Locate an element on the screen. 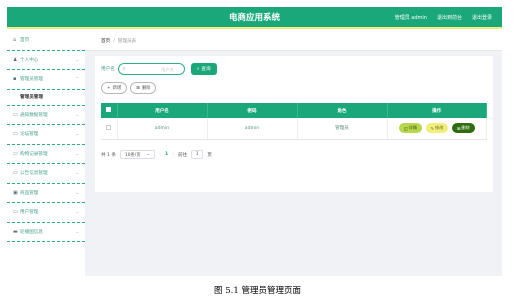 This screenshot has width=515, height=308. search-label: 用户名 is located at coordinates (108, 69).